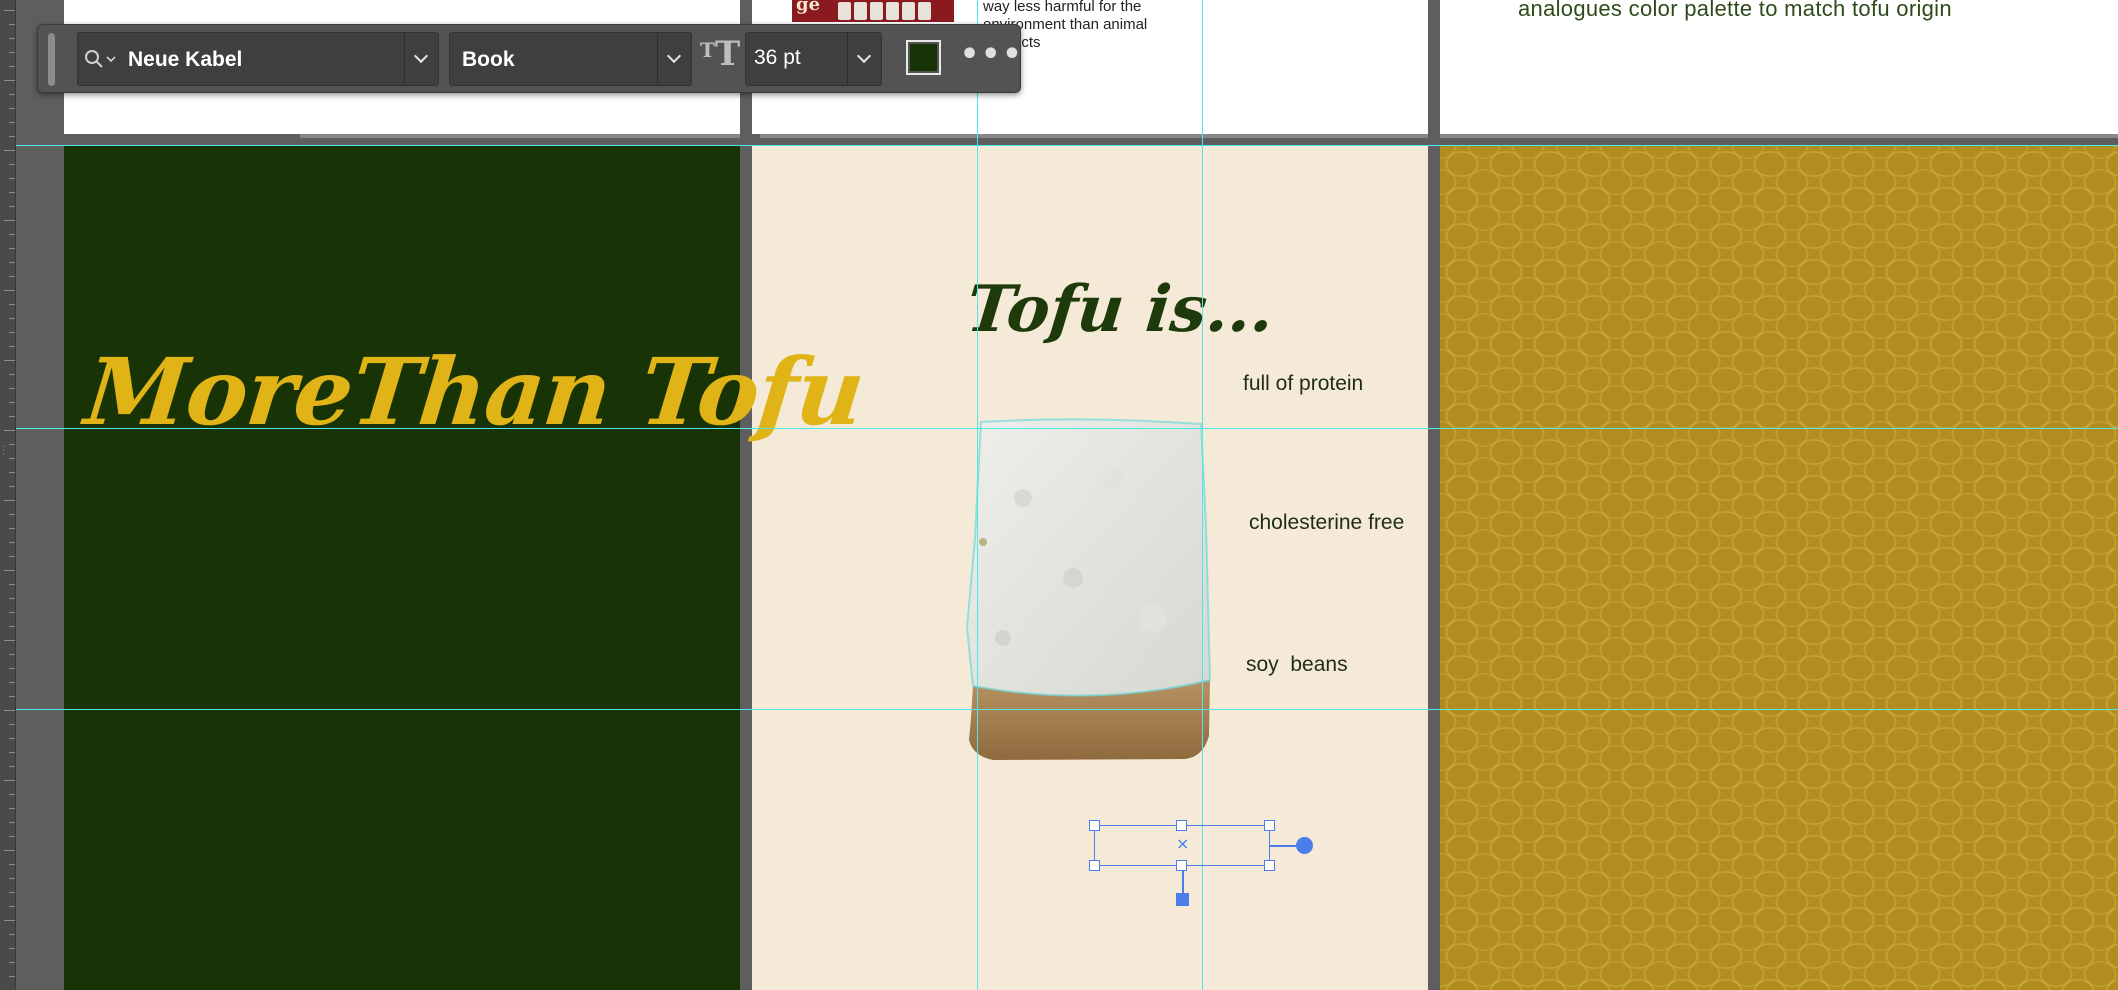  Describe the element at coordinates (720, 54) in the screenshot. I see `font-size-icon: TT` at that location.